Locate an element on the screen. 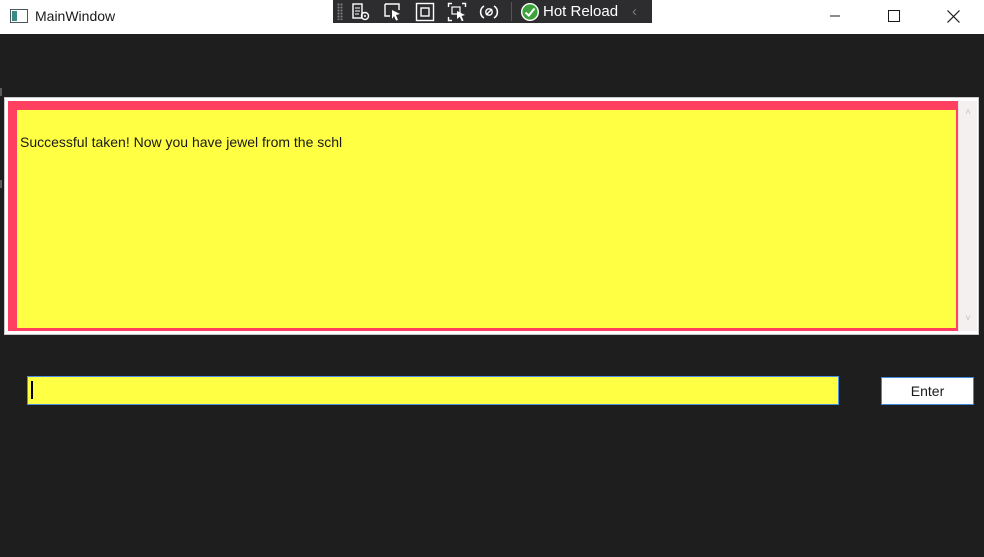 This screenshot has height=557, width=984. vertical-scrollbar: ˄ ˅ is located at coordinates (967, 216).